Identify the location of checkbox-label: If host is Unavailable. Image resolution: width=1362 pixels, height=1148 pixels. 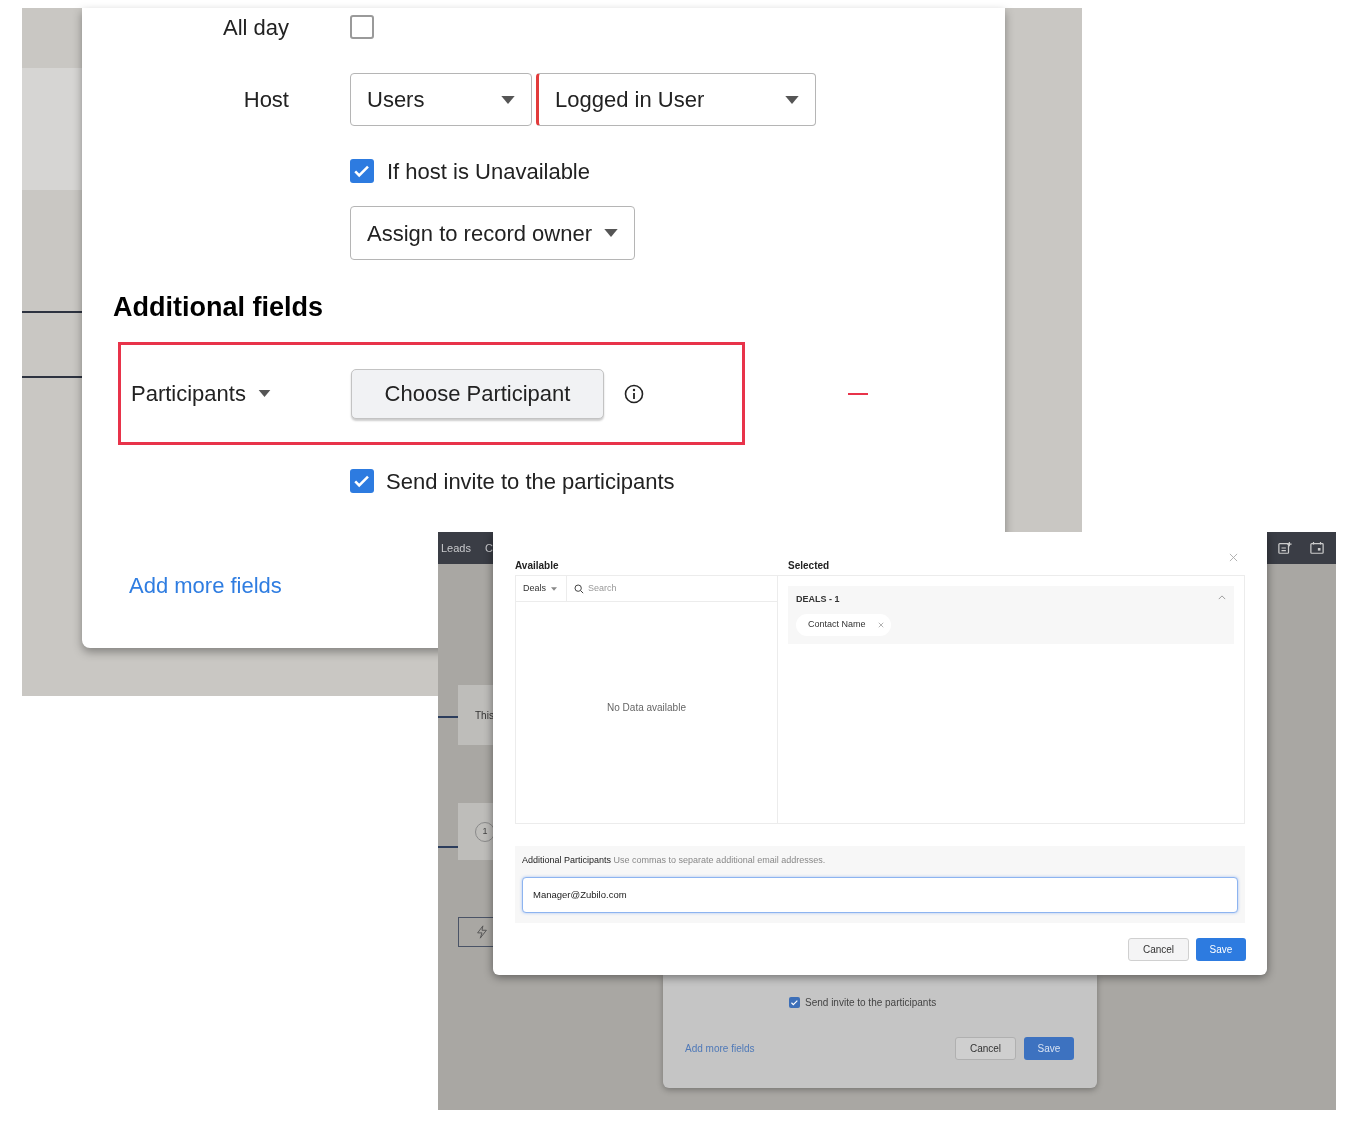
(488, 171).